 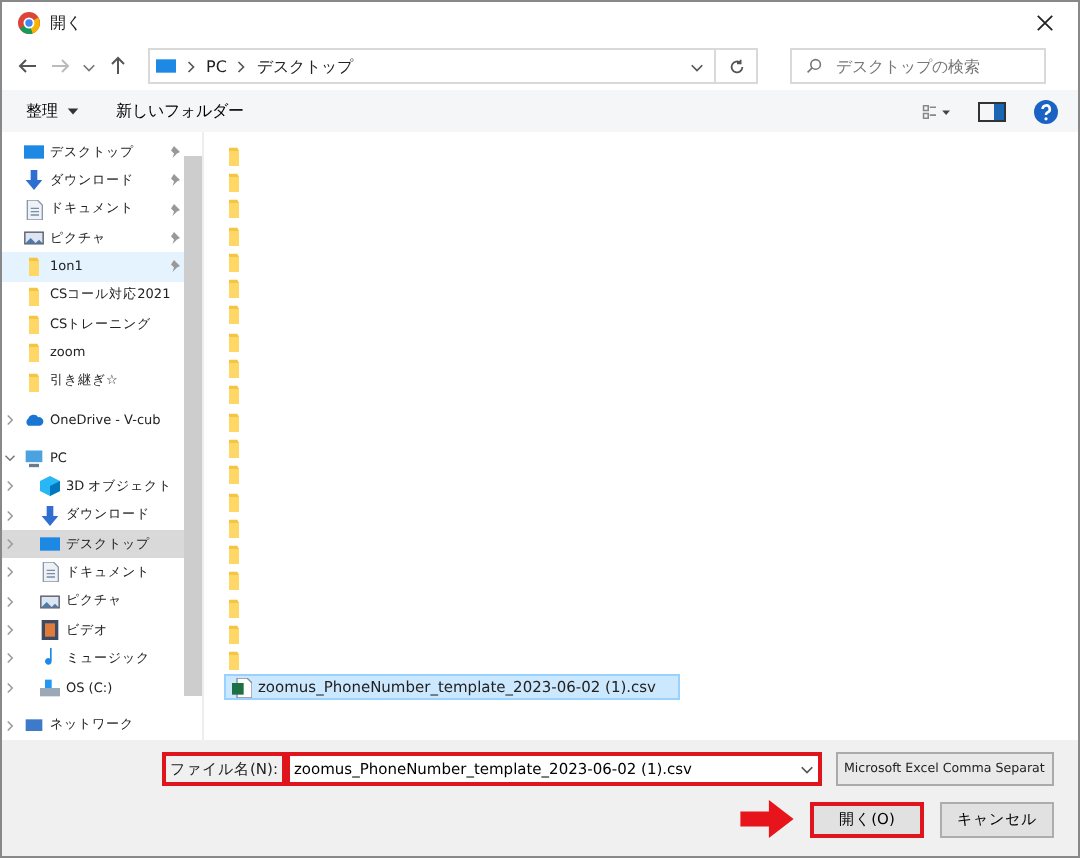 I want to click on caret-down-icon, so click(x=73, y=111).